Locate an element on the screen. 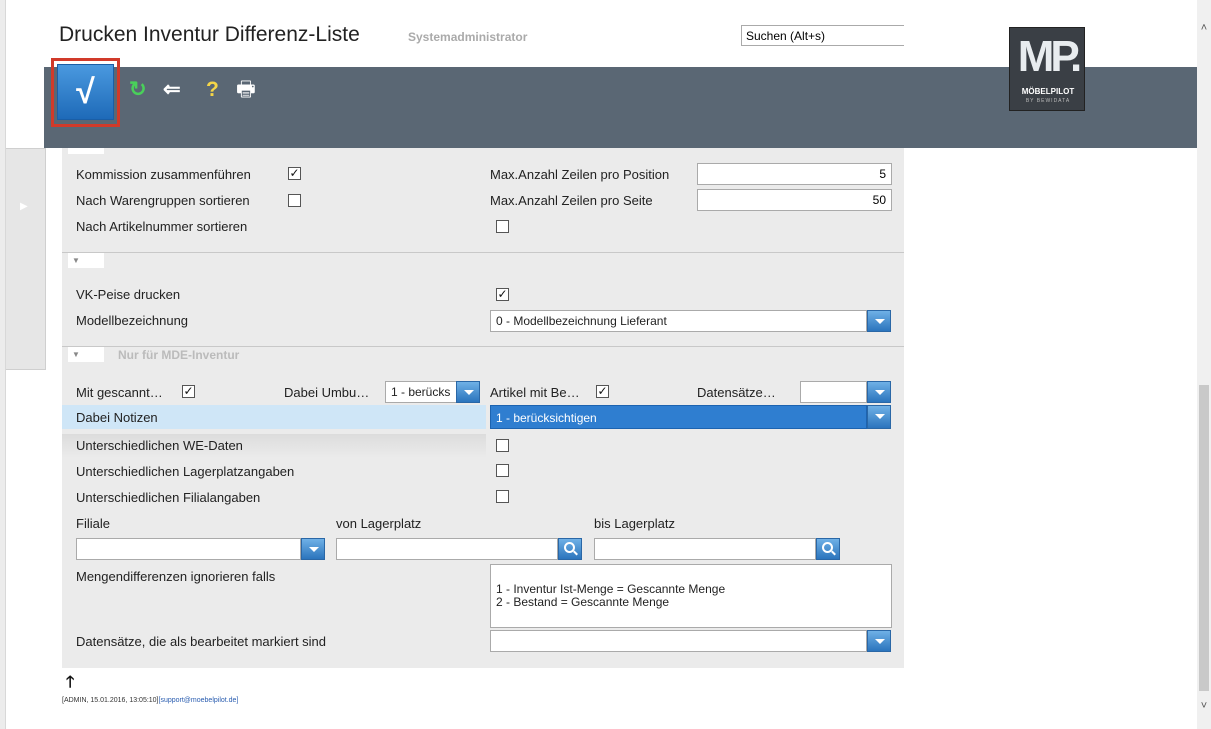  von-lagerplatz-input is located at coordinates (447, 549).